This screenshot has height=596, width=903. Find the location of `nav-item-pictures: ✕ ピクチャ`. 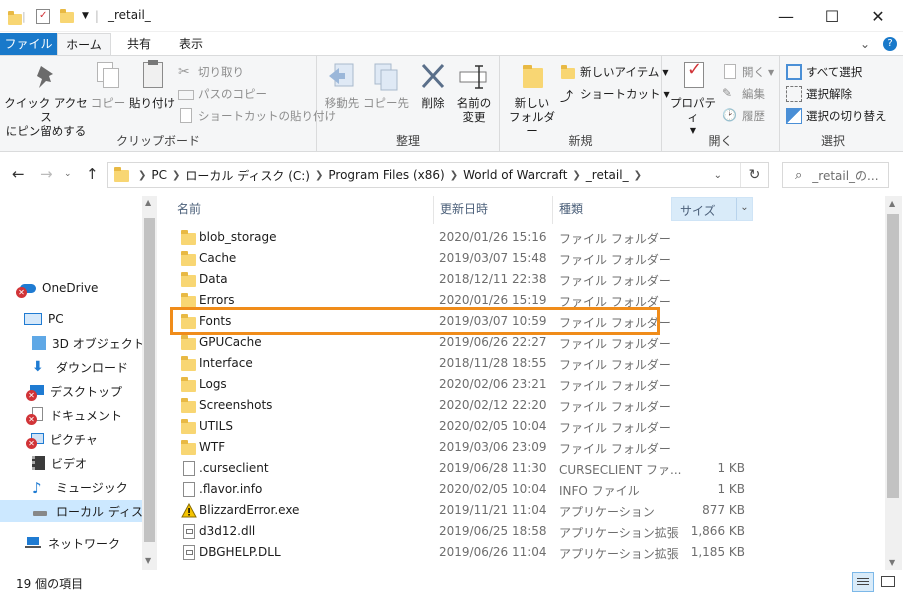

nav-item-pictures: ✕ ピクチャ is located at coordinates (62, 439).